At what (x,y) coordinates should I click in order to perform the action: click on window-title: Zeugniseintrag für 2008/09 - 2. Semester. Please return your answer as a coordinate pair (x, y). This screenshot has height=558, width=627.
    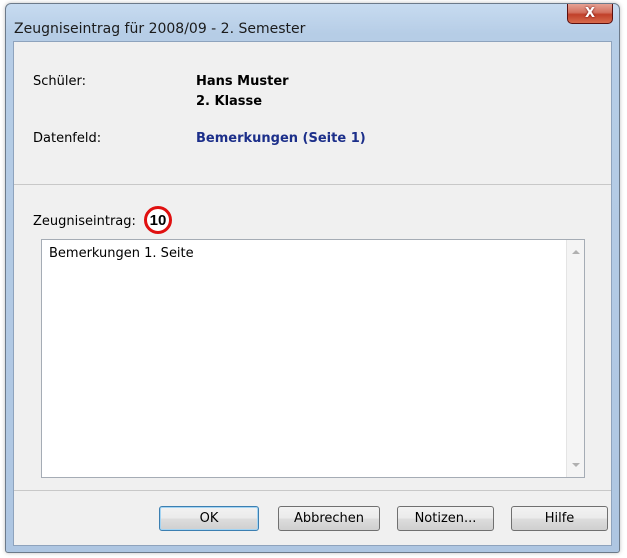
    Looking at the image, I should click on (160, 29).